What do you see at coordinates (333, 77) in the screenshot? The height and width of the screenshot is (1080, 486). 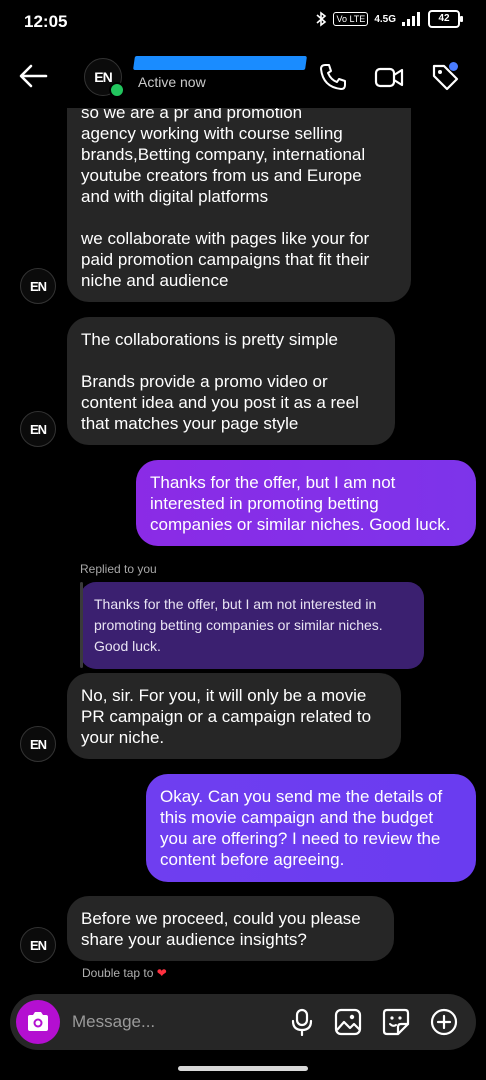 I see `phone-icon` at bounding box center [333, 77].